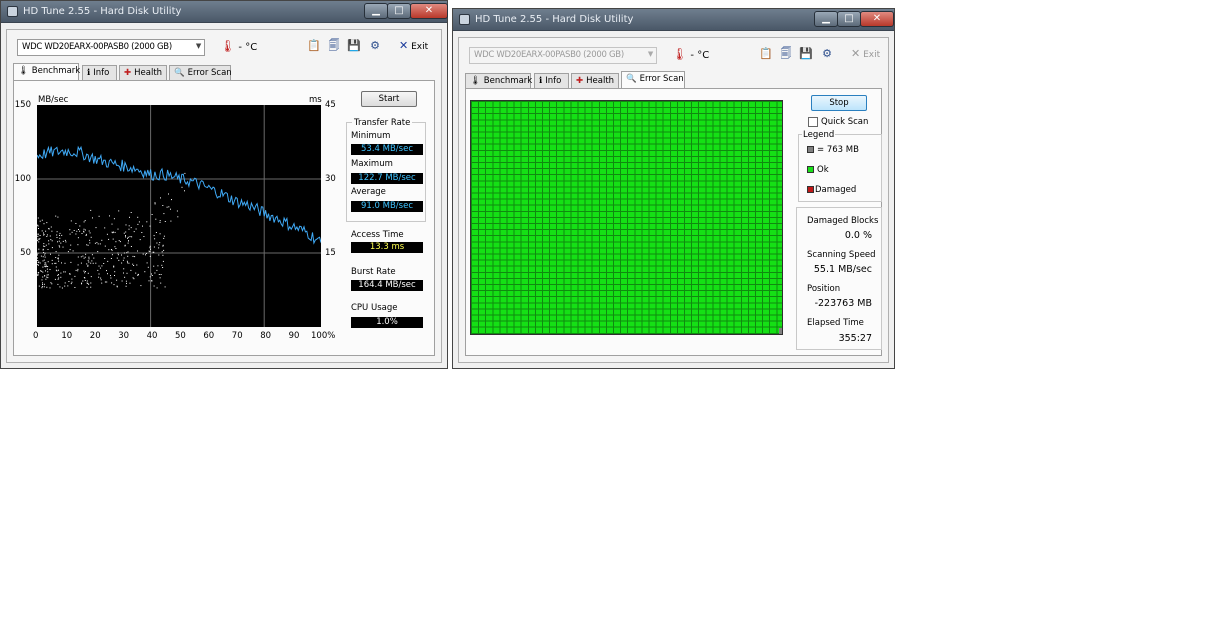 This screenshot has width=1219, height=623. Describe the element at coordinates (813, 122) in the screenshot. I see `quick-scan-checkbox` at that location.